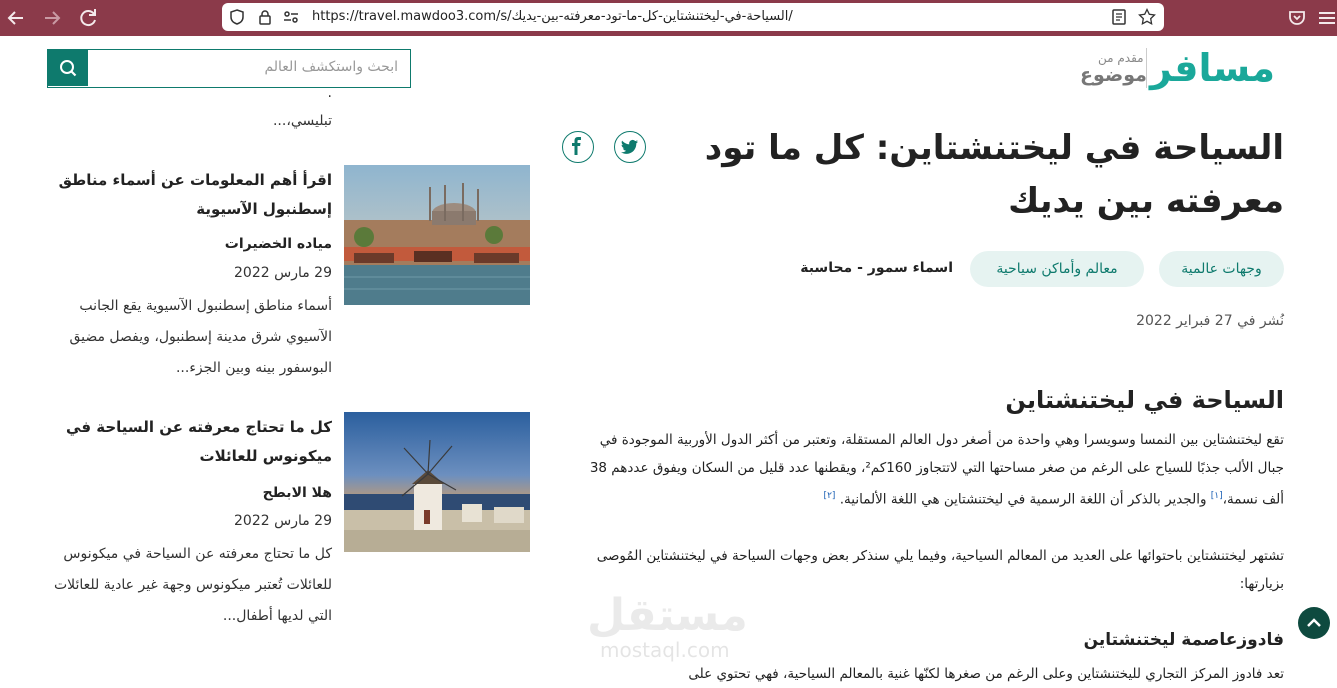  Describe the element at coordinates (237, 17) in the screenshot. I see `shield-icon` at that location.